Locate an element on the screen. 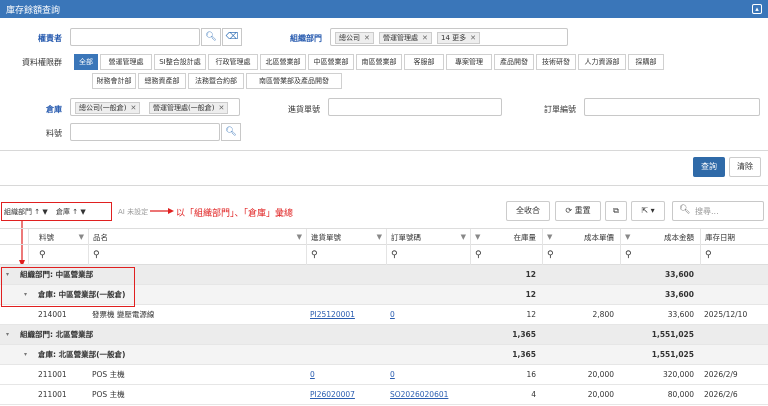 This screenshot has width=768, height=406. perm-tab: 全部 is located at coordinates (86, 62).